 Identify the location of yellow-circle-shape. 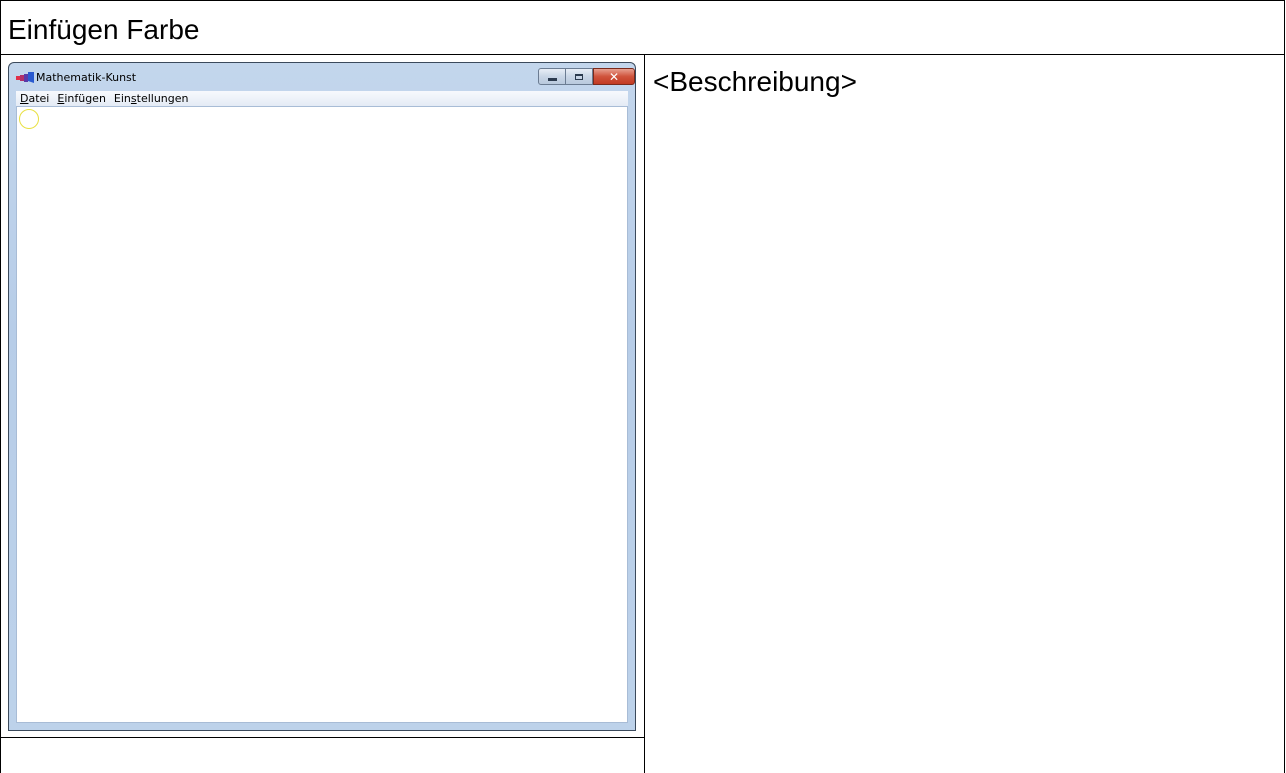
(29, 119).